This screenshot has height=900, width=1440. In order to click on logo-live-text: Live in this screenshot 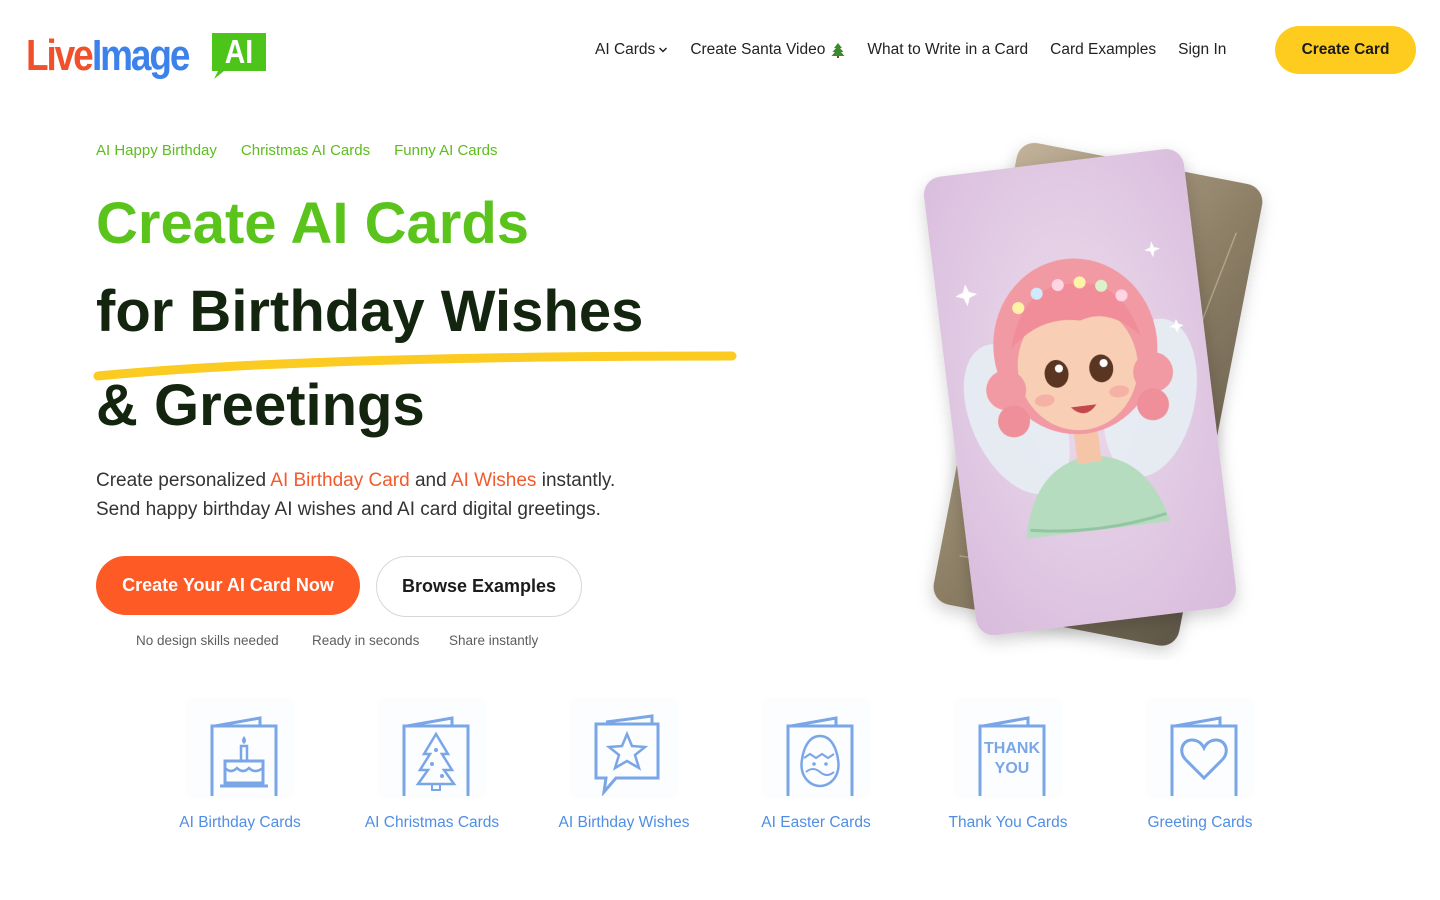, I will do `click(60, 55)`.